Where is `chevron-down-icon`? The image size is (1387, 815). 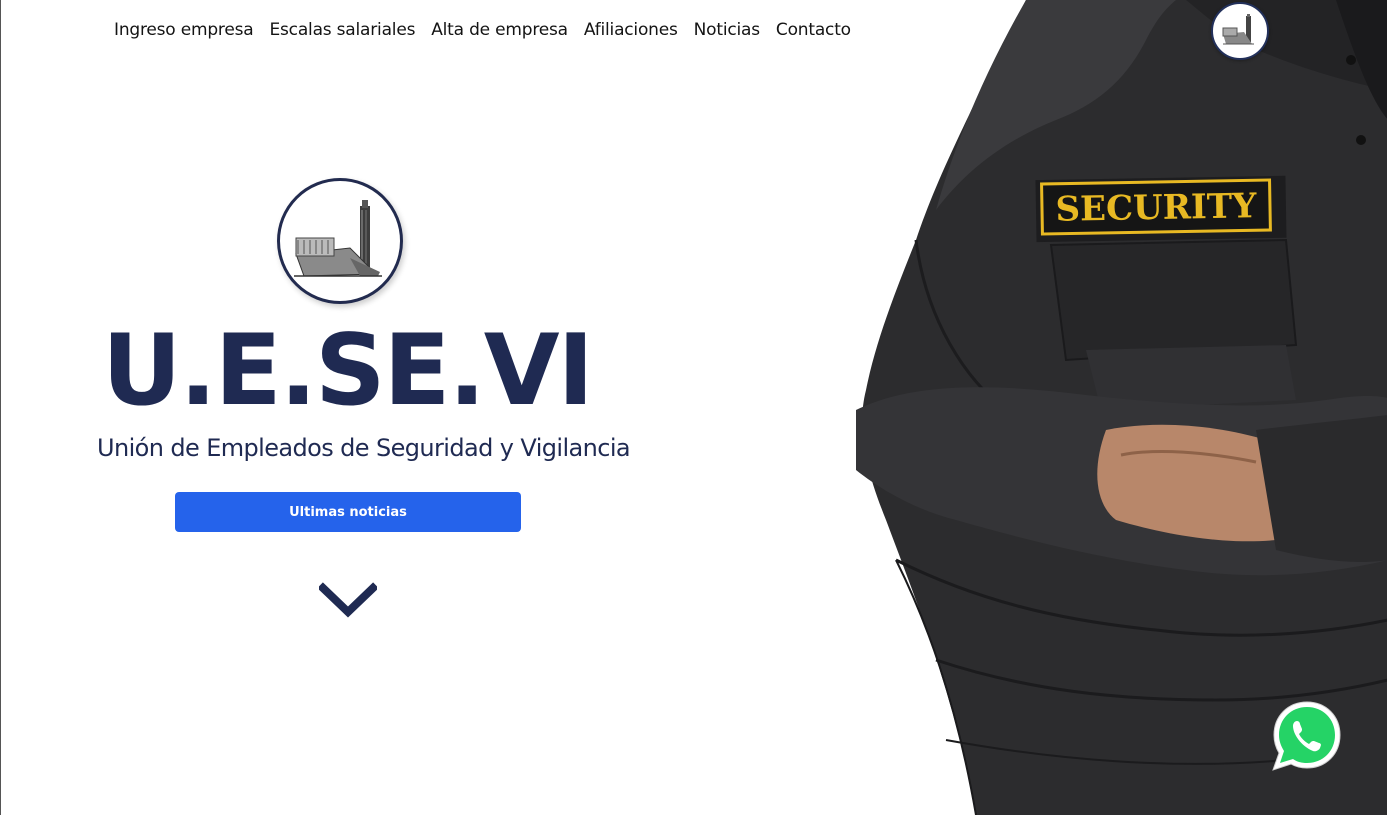
chevron-down-icon is located at coordinates (348, 602).